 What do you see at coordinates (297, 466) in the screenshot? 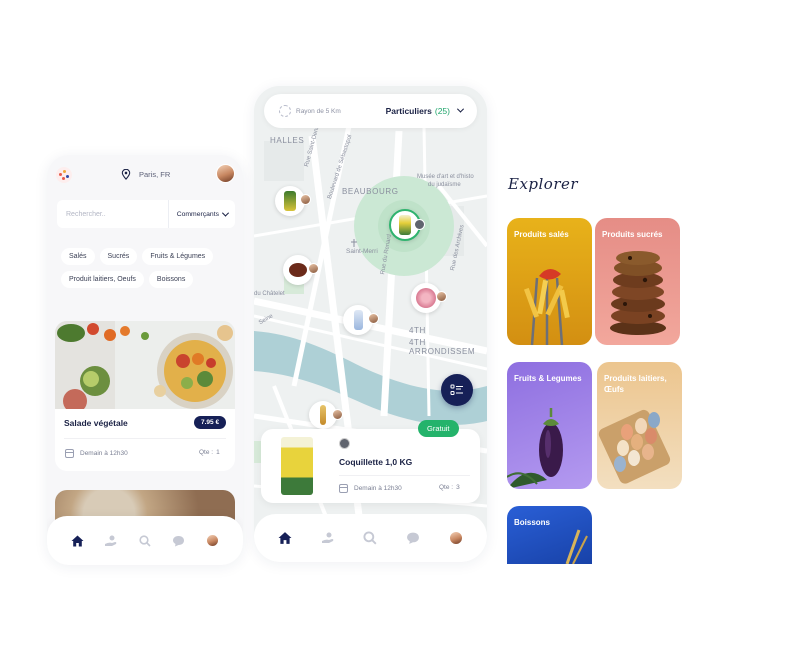
I see `product-image` at bounding box center [297, 466].